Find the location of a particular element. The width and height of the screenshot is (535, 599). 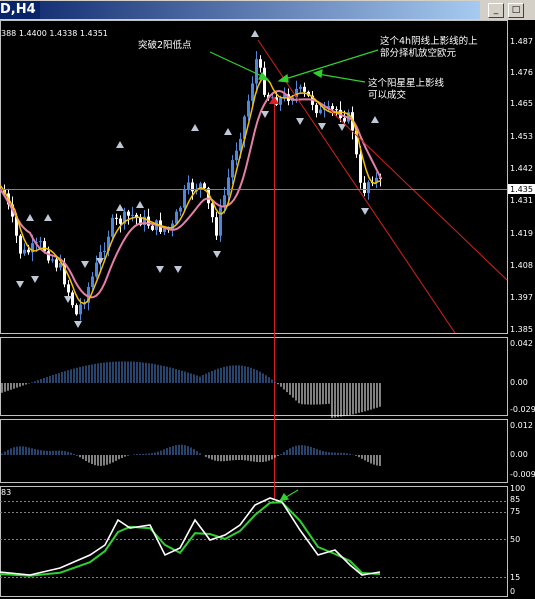

price-label: 1.419 is located at coordinates (521, 233).